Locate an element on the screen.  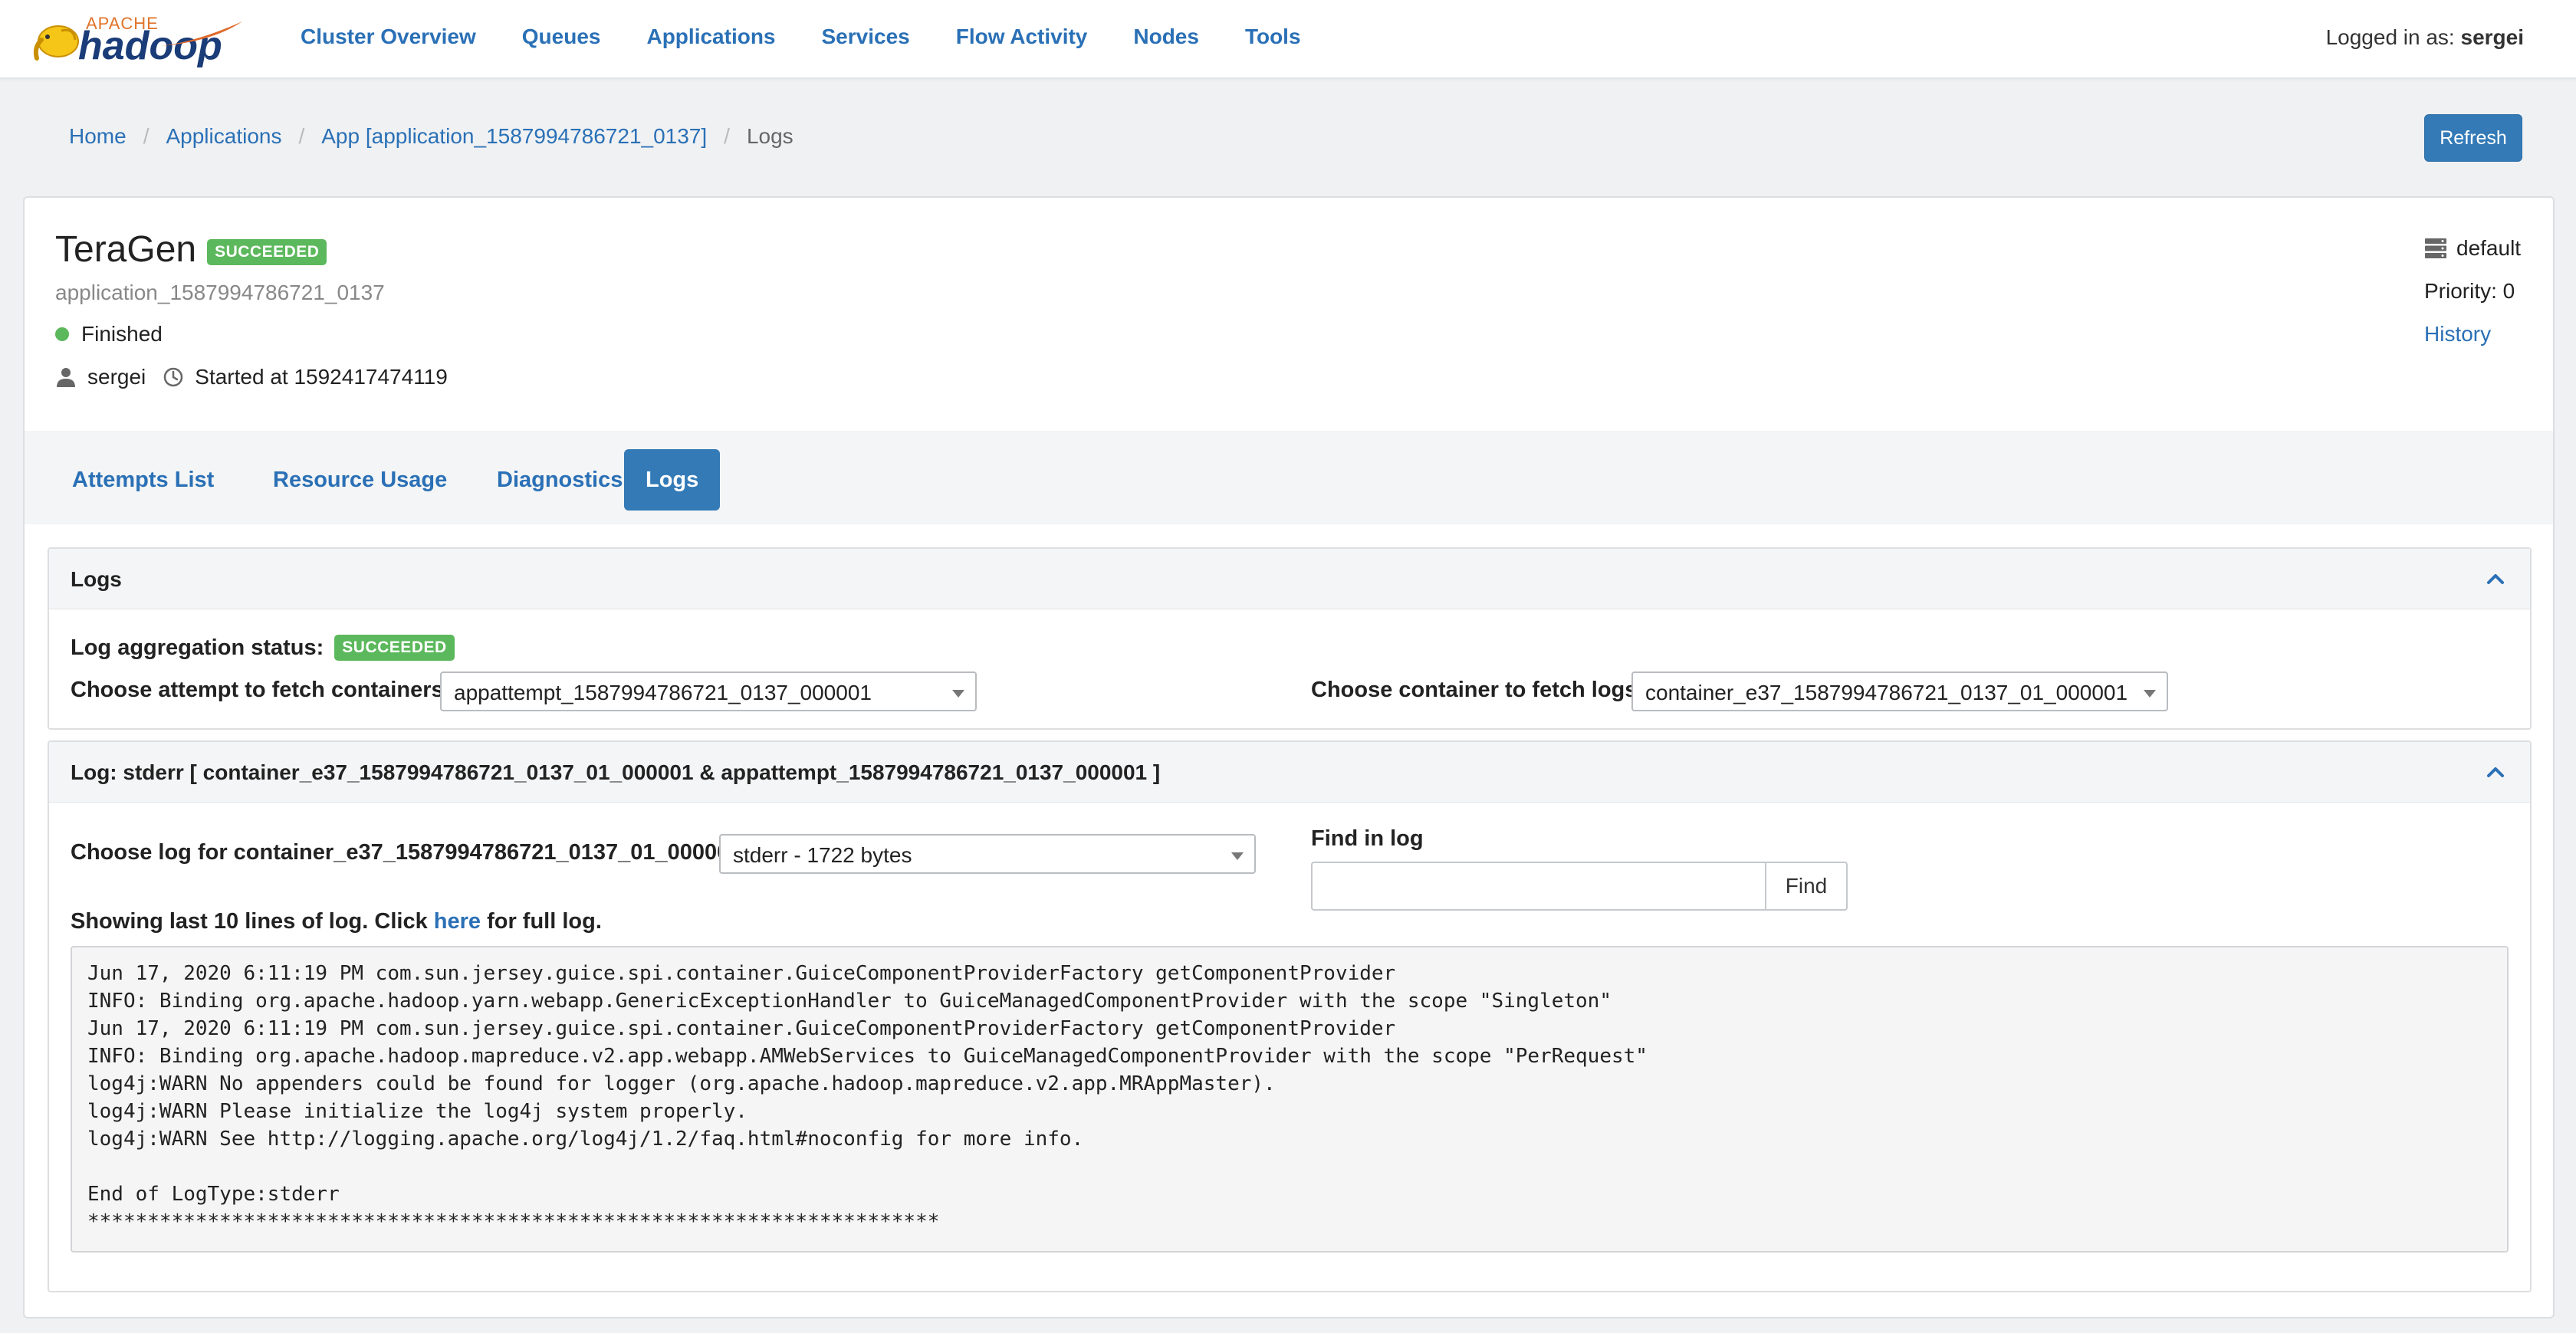
app-name: TeraGen is located at coordinates (126, 250).